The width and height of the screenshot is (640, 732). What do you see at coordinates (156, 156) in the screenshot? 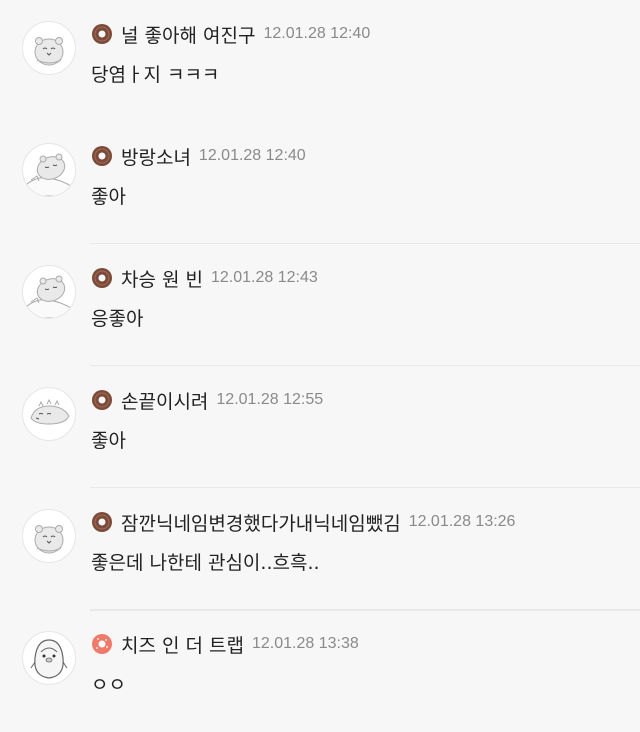
I see `nickname: 방랑소녀` at bounding box center [156, 156].